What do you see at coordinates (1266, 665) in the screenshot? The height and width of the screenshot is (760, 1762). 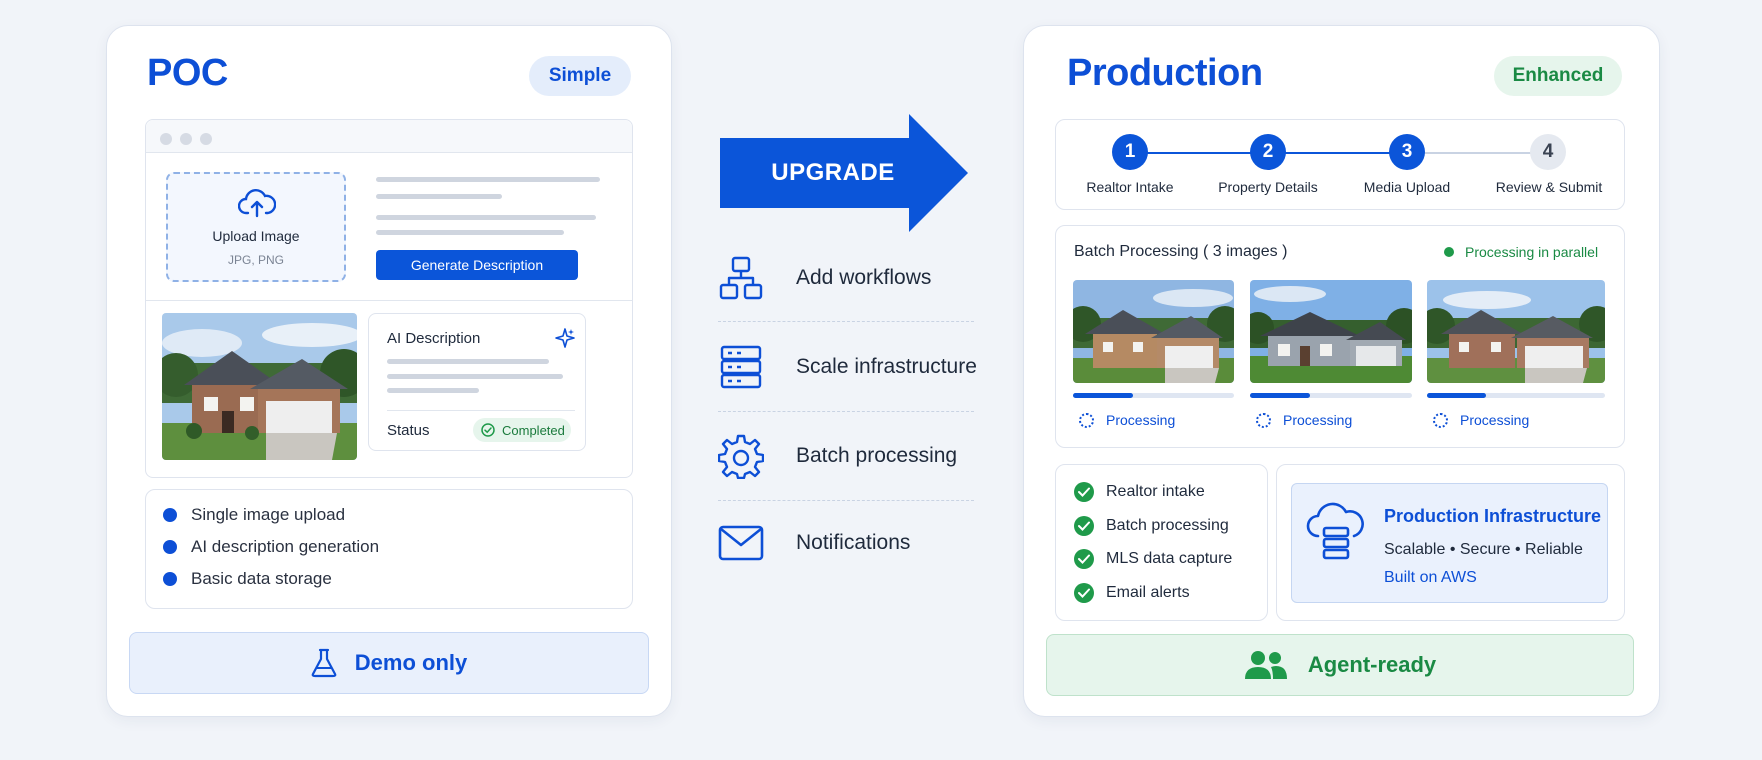 I see `users-icon` at bounding box center [1266, 665].